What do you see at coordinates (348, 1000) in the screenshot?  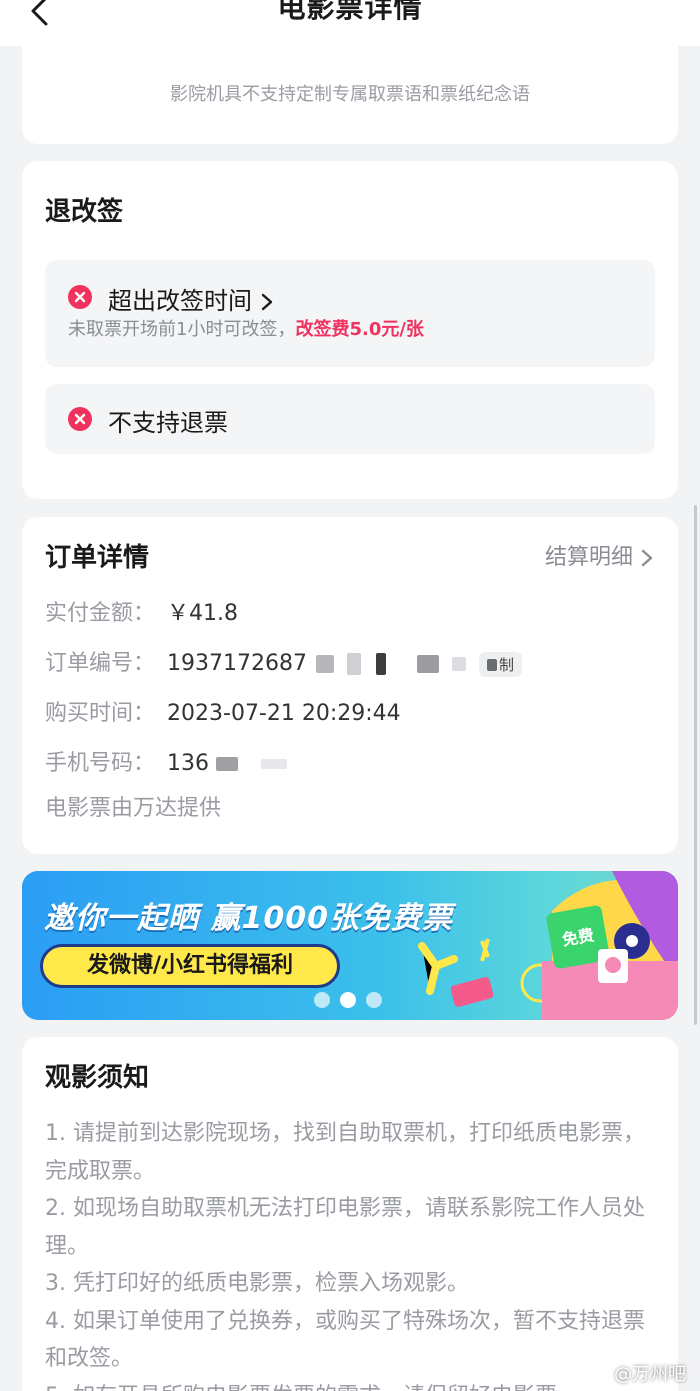 I see `carousel-dots` at bounding box center [348, 1000].